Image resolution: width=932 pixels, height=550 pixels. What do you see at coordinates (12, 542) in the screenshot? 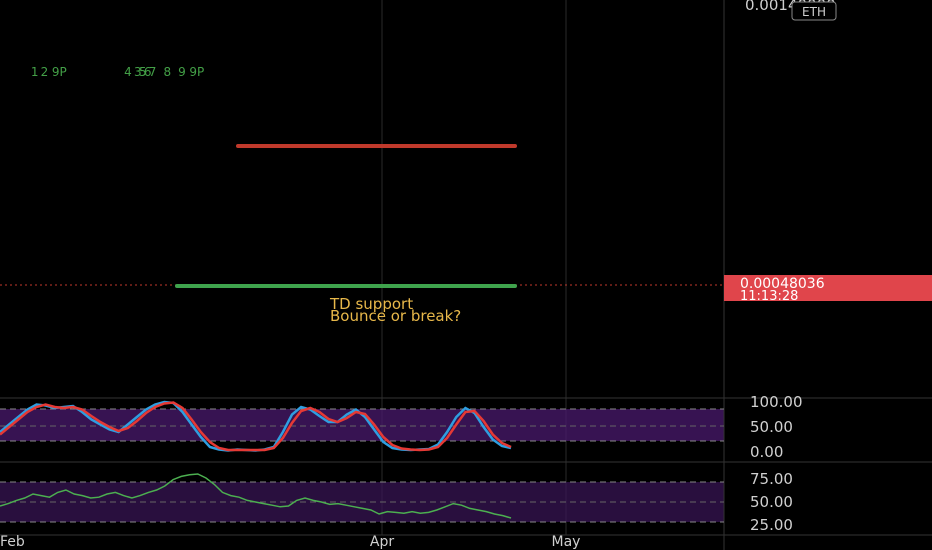
I see `time-axis-label: Feb` at bounding box center [12, 542].